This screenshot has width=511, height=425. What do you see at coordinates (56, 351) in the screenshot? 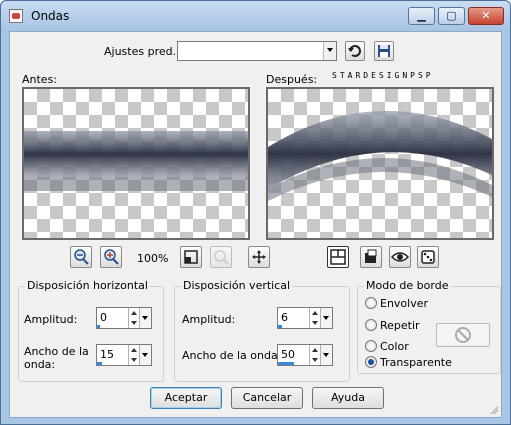
I see `h-wavelength-label-1: Ancho de la` at bounding box center [56, 351].